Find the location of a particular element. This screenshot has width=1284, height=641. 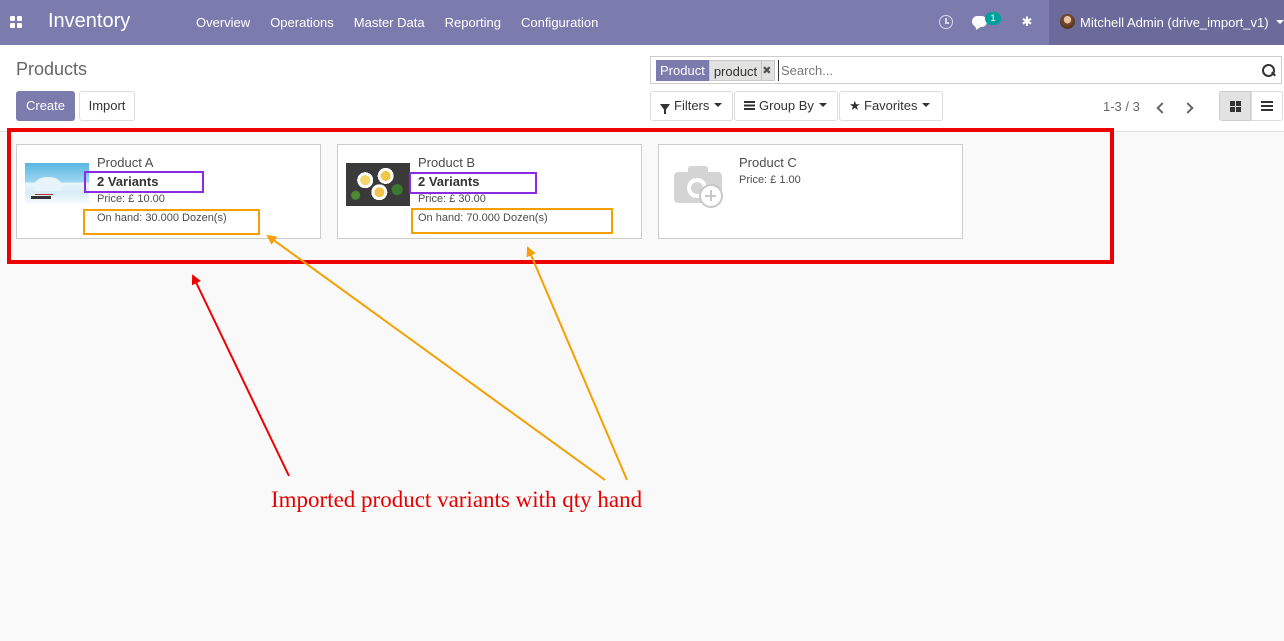

groupby-dropdown: Group By is located at coordinates (786, 106).